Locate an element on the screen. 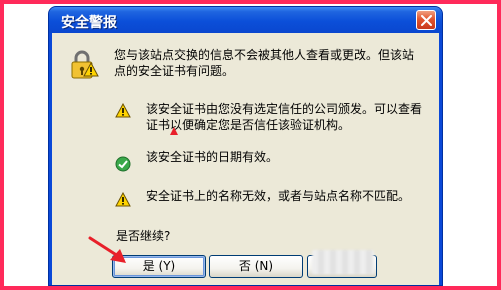  list-item: 该安全证书由您没有选定信任的公司颁发。可以查看证书以便确定您是否信任该验证机构。 is located at coordinates (284, 117).